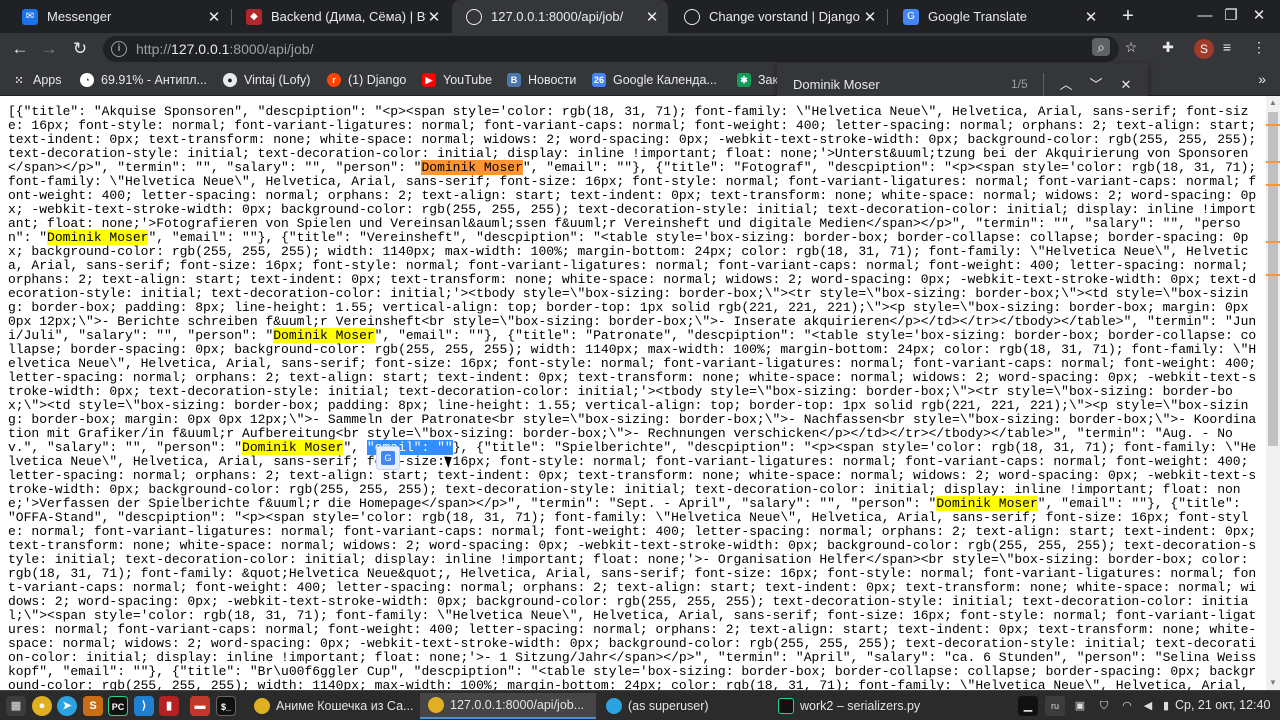 The image size is (1280, 720). What do you see at coordinates (1166, 706) in the screenshot?
I see `battery-icon: ▮` at bounding box center [1166, 706].